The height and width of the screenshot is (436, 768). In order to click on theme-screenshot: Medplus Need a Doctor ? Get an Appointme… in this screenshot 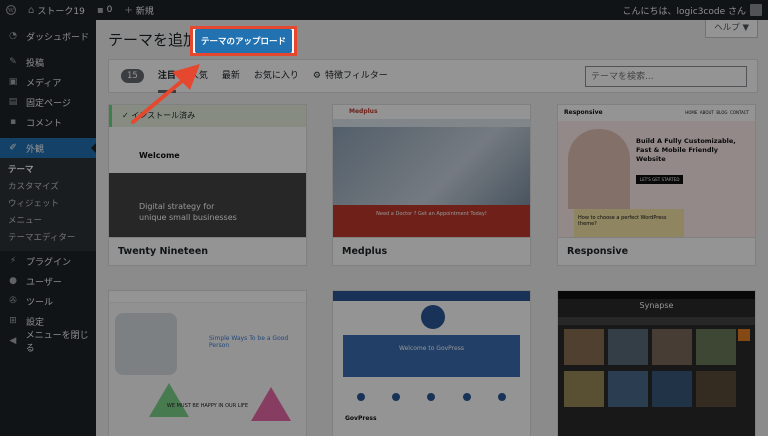, I will do `click(431, 172)`.